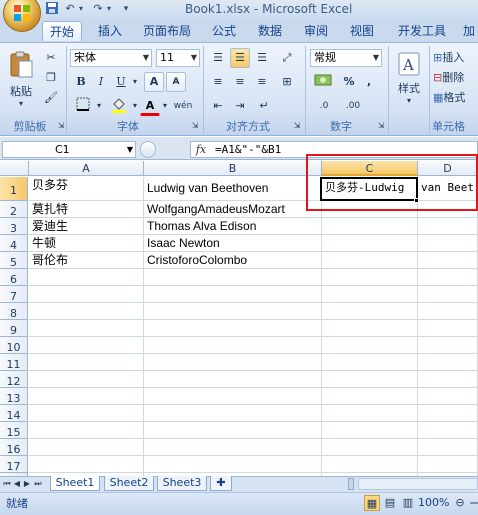 This screenshot has width=478, height=515. What do you see at coordinates (381, 126) in the screenshot?
I see `number-launcher-icon: ⇲` at bounding box center [381, 126].